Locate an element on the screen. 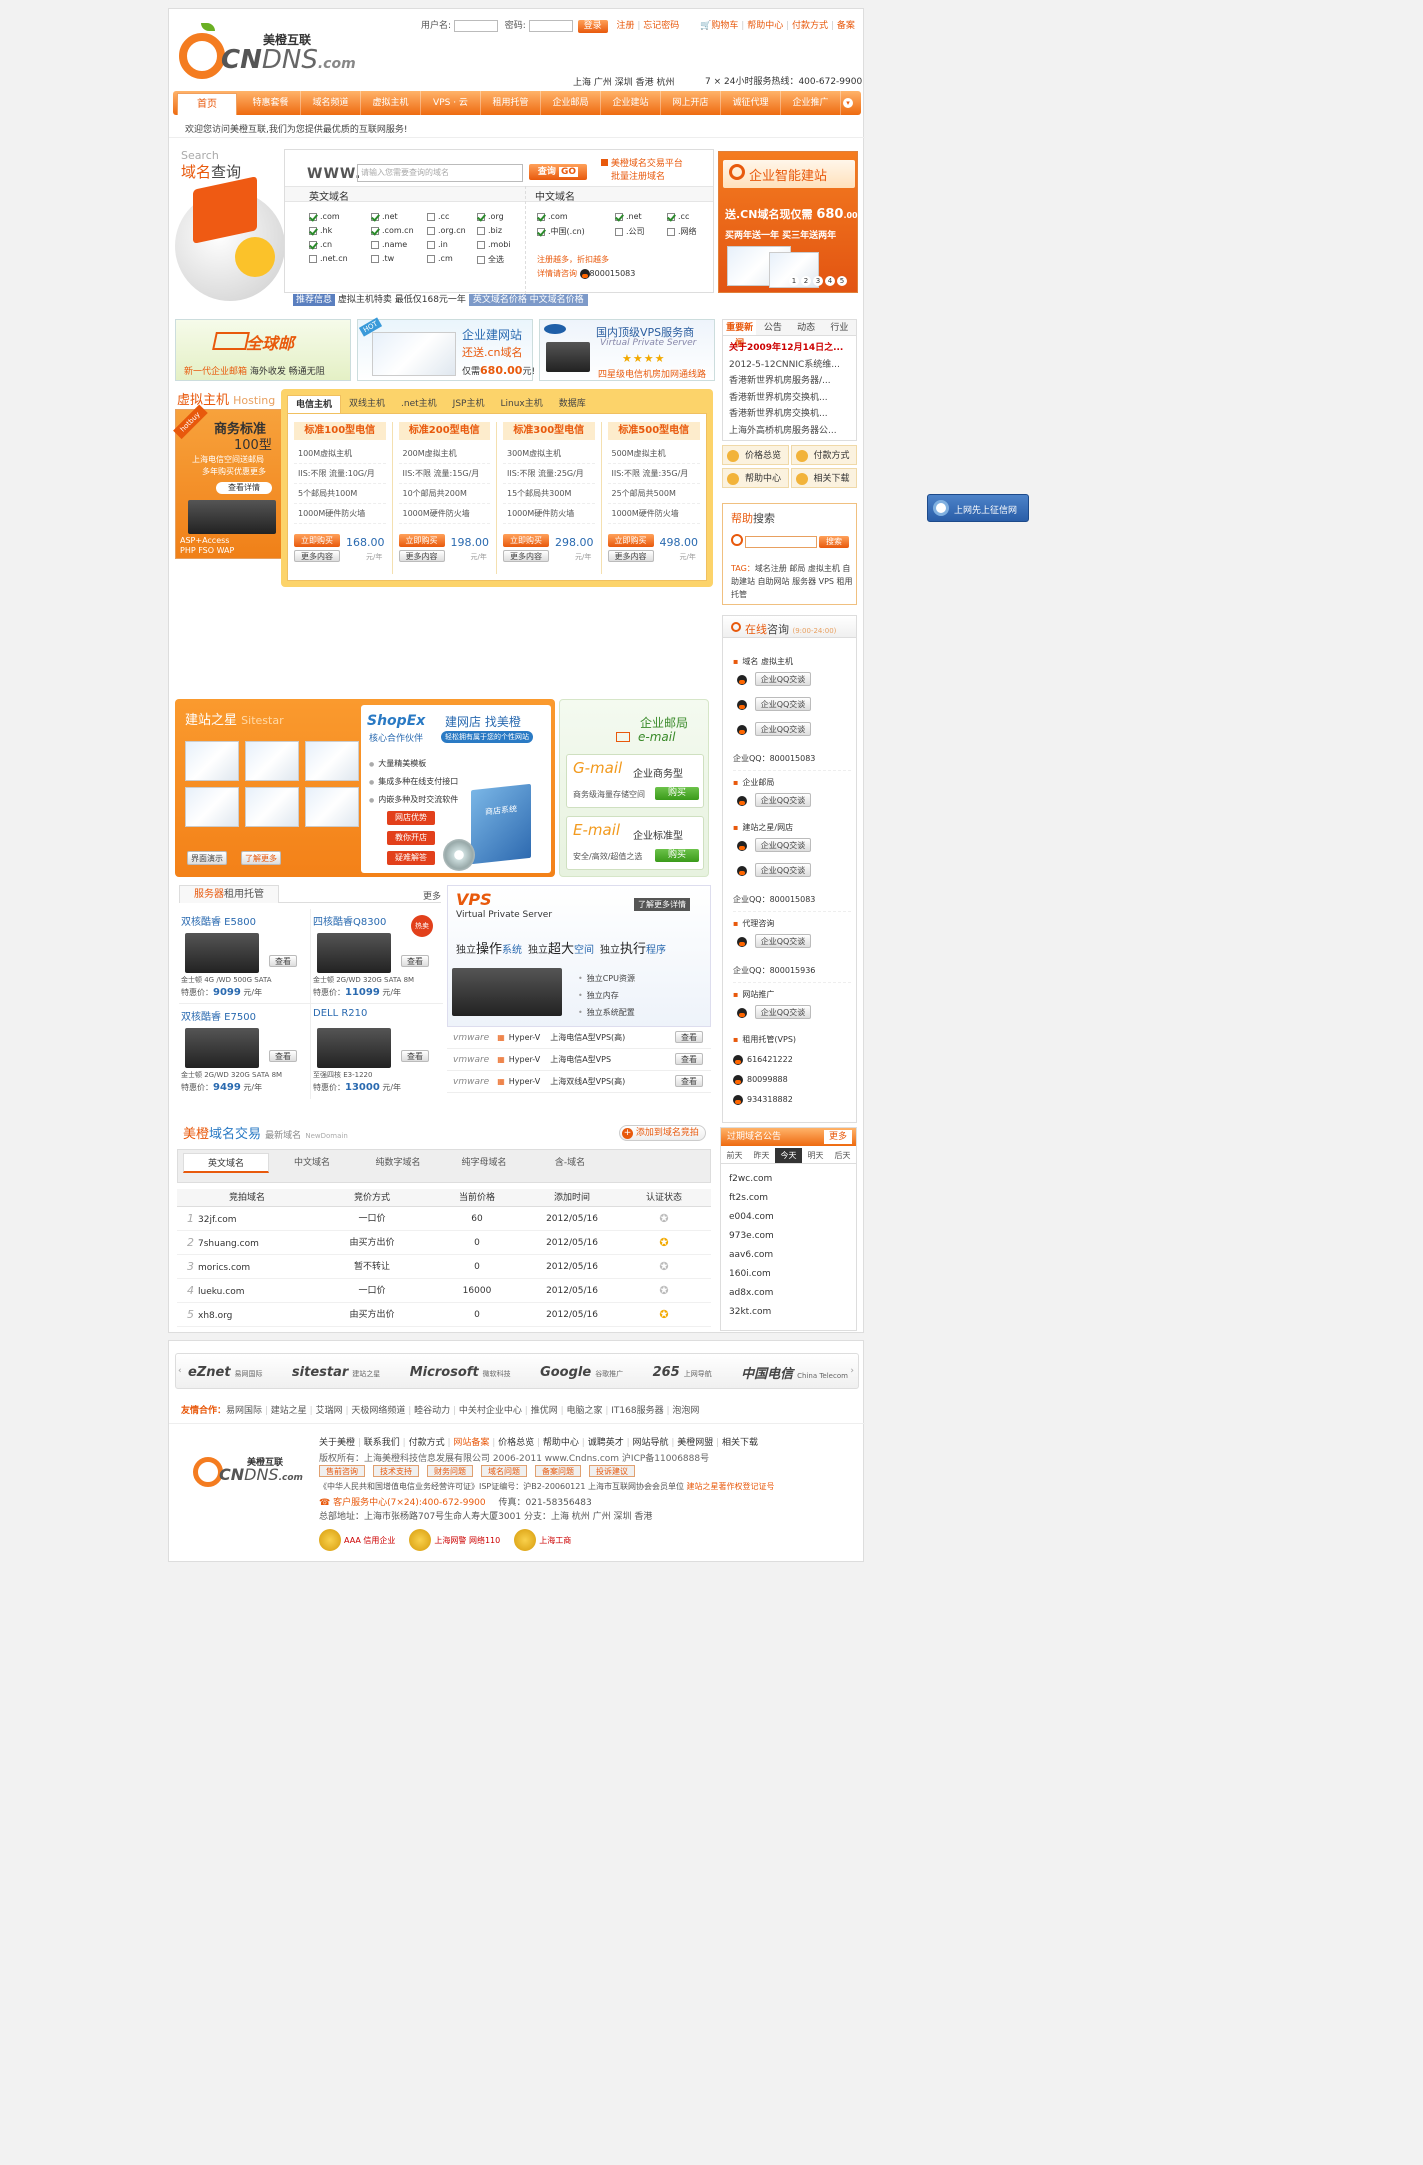 Image resolution: width=1423 pixels, height=2165 pixels. quick-link: 相关下载 is located at coordinates (823, 478).